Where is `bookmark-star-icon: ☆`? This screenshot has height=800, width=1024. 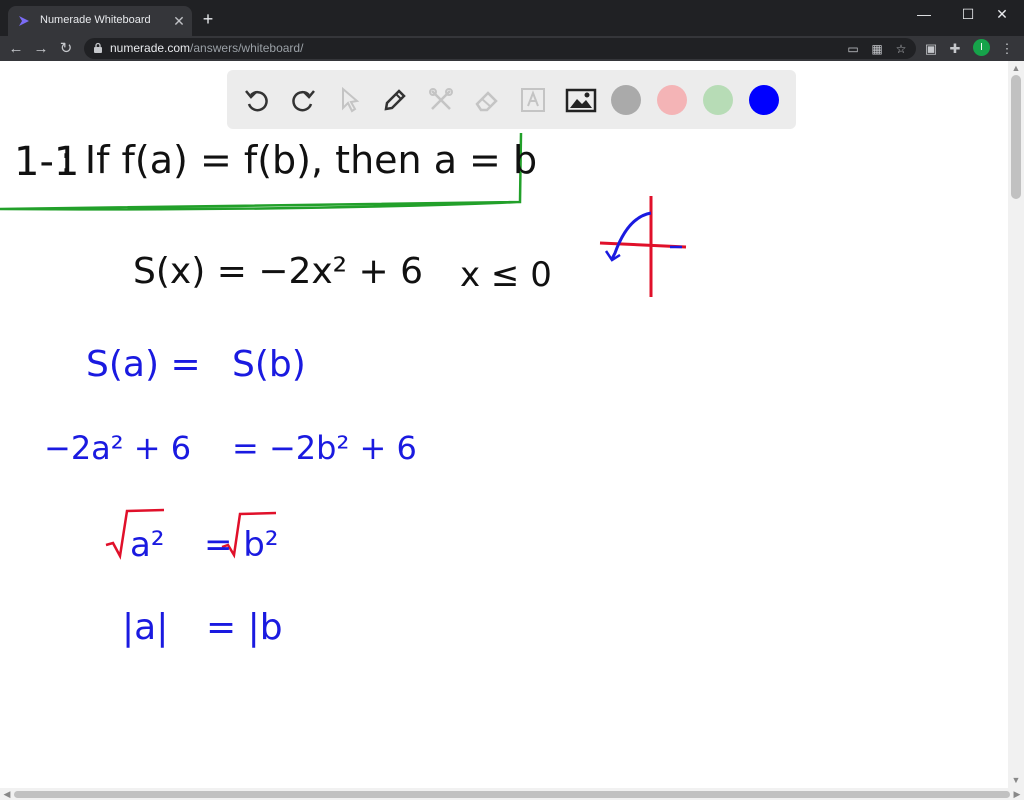
bookmark-star-icon: ☆ is located at coordinates (901, 49).